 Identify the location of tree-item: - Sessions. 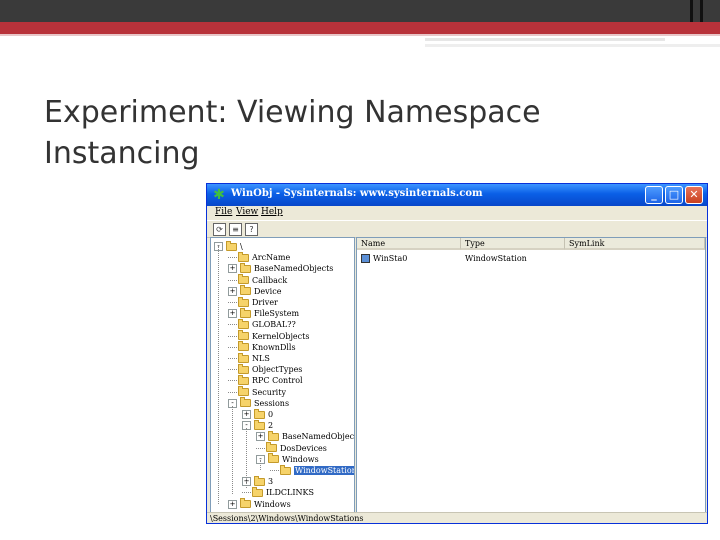
(259, 403).